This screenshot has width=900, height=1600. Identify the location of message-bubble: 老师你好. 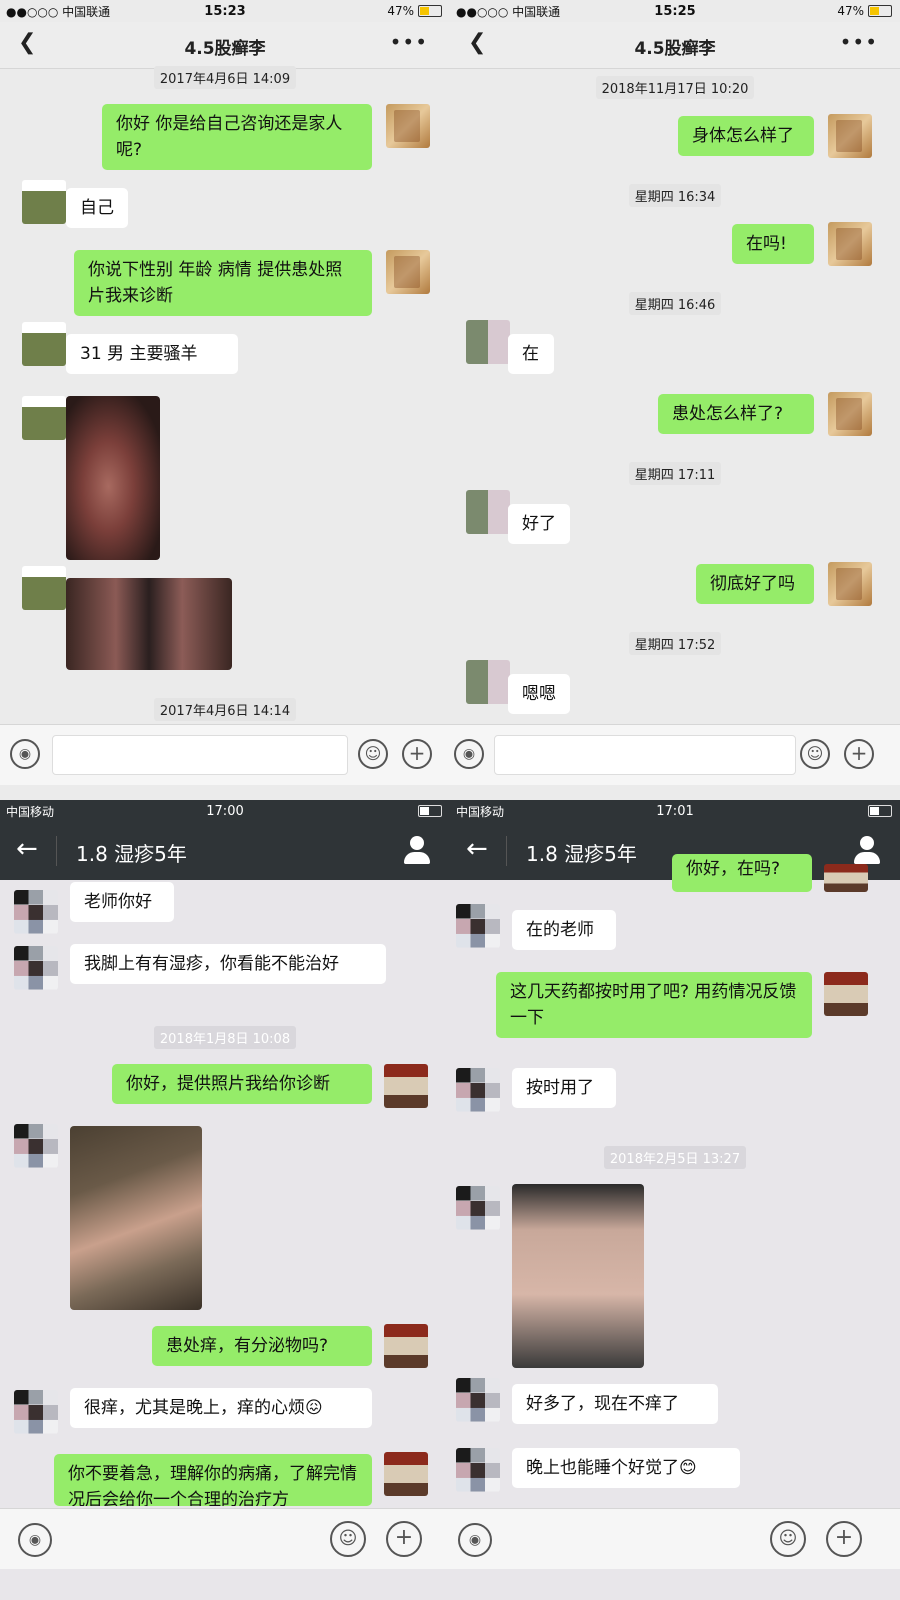
(122, 902).